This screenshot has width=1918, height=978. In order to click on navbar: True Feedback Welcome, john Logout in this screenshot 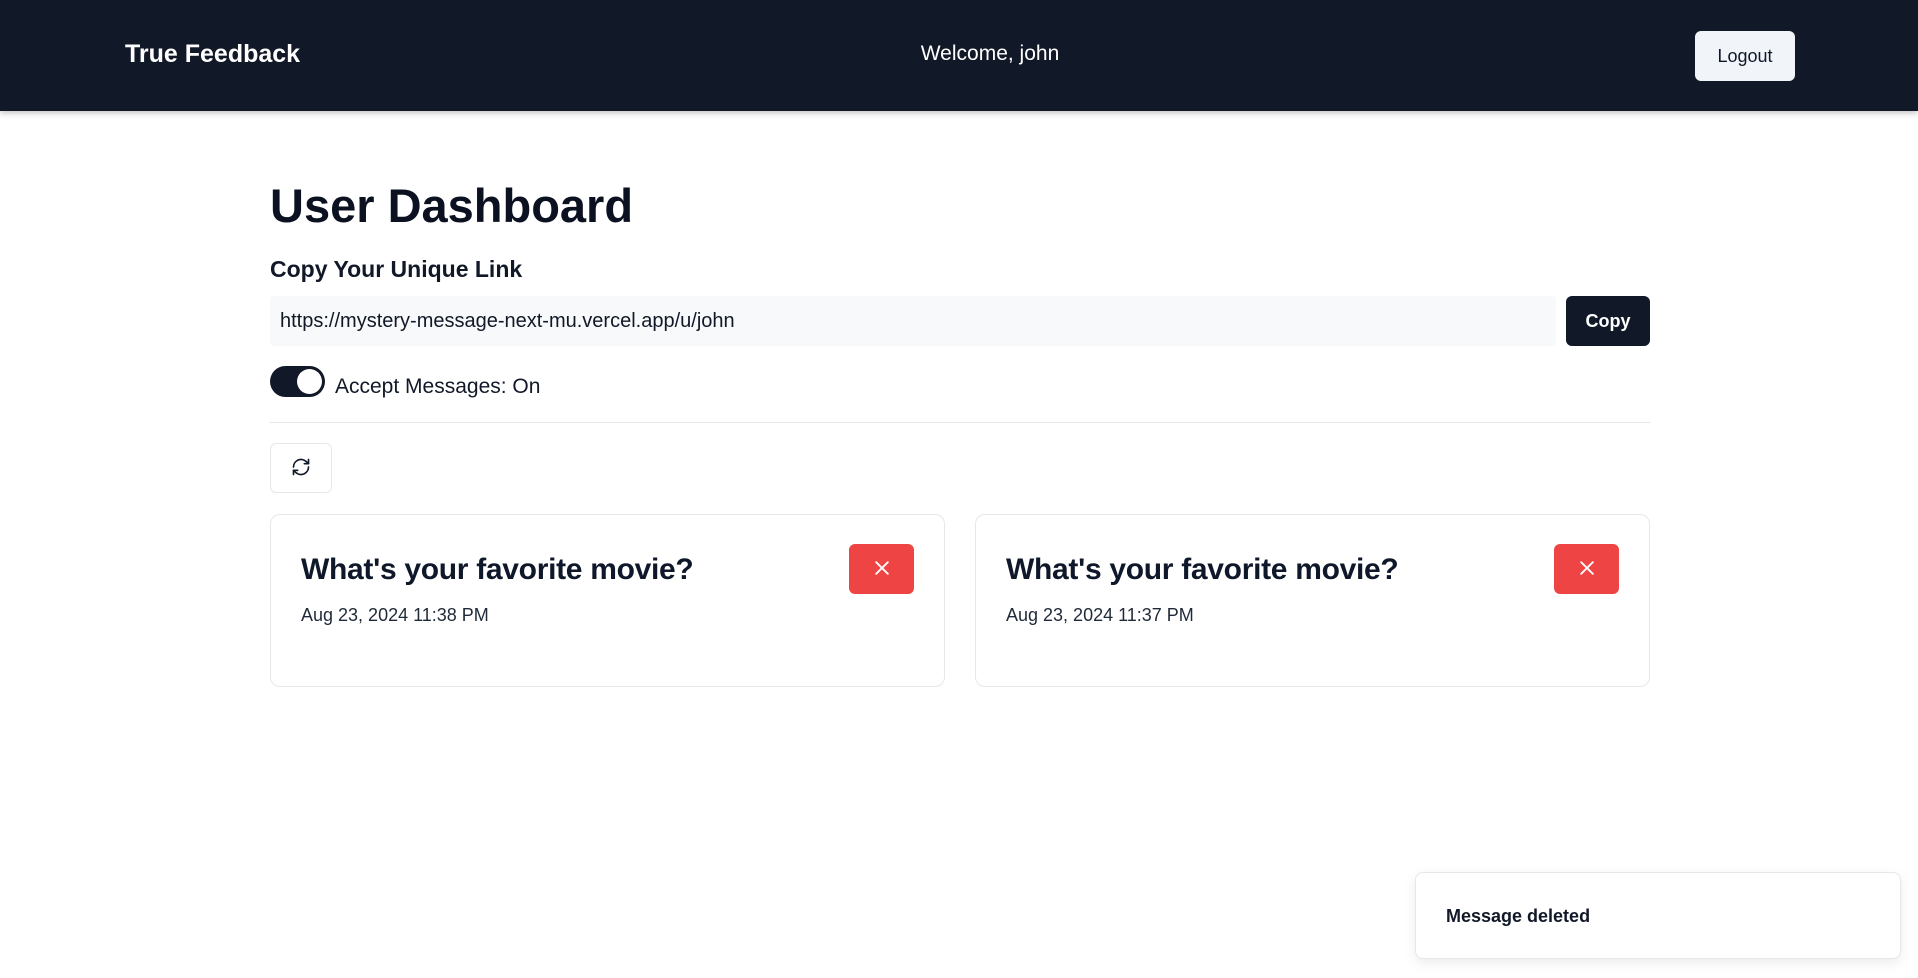, I will do `click(959, 55)`.